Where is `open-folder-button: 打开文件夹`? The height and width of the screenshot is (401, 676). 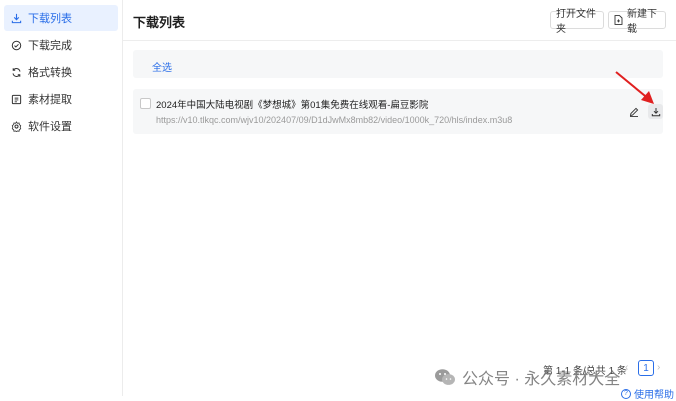
open-folder-button: 打开文件夹 is located at coordinates (577, 22).